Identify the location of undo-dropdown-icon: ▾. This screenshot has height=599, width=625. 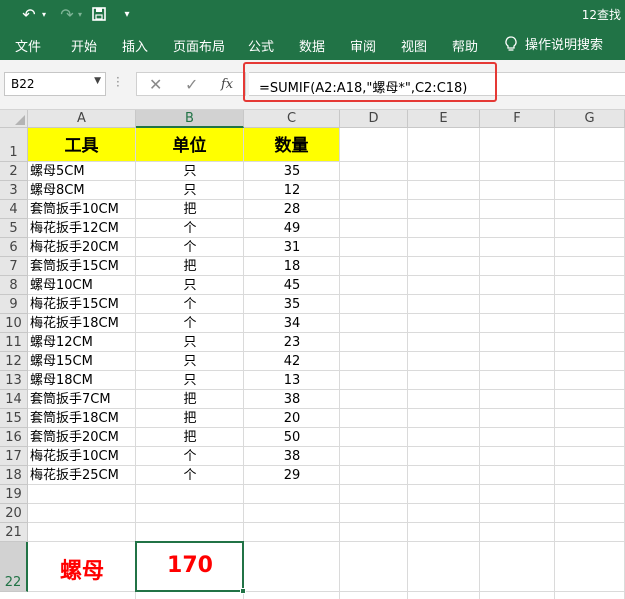
(44, 14).